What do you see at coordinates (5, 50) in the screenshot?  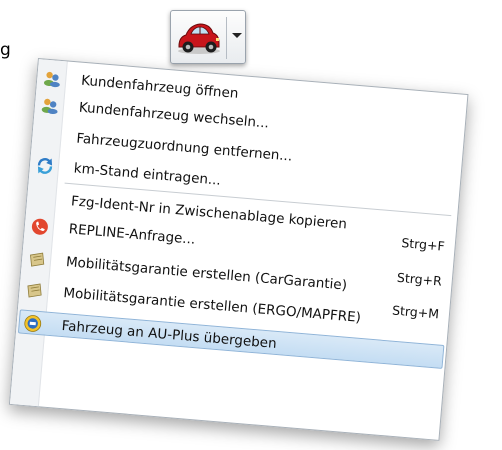 I see `background-text-fragment: g` at bounding box center [5, 50].